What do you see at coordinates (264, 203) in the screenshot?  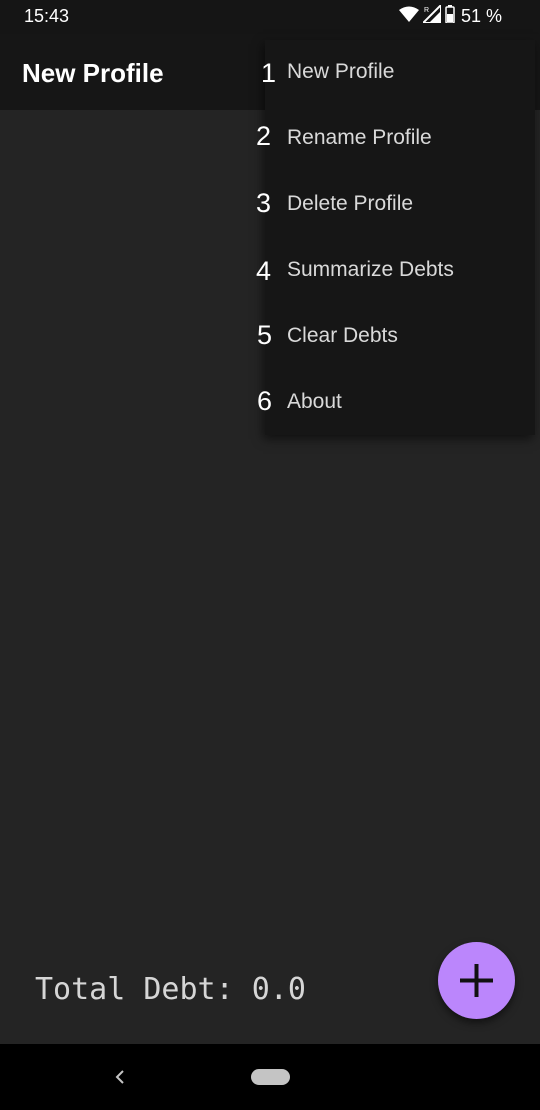 I see `menu-number-3: 3` at bounding box center [264, 203].